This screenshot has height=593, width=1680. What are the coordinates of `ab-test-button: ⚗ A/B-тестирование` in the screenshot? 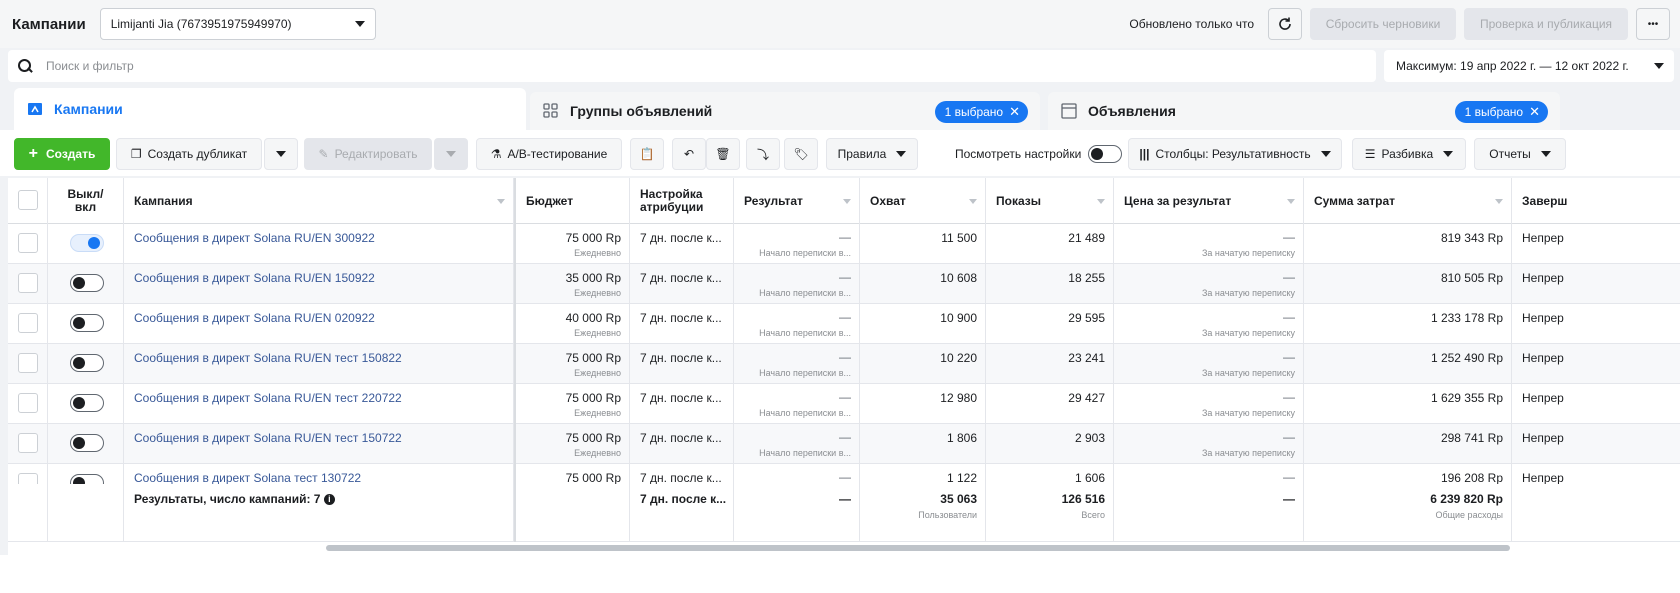 It's located at (549, 154).